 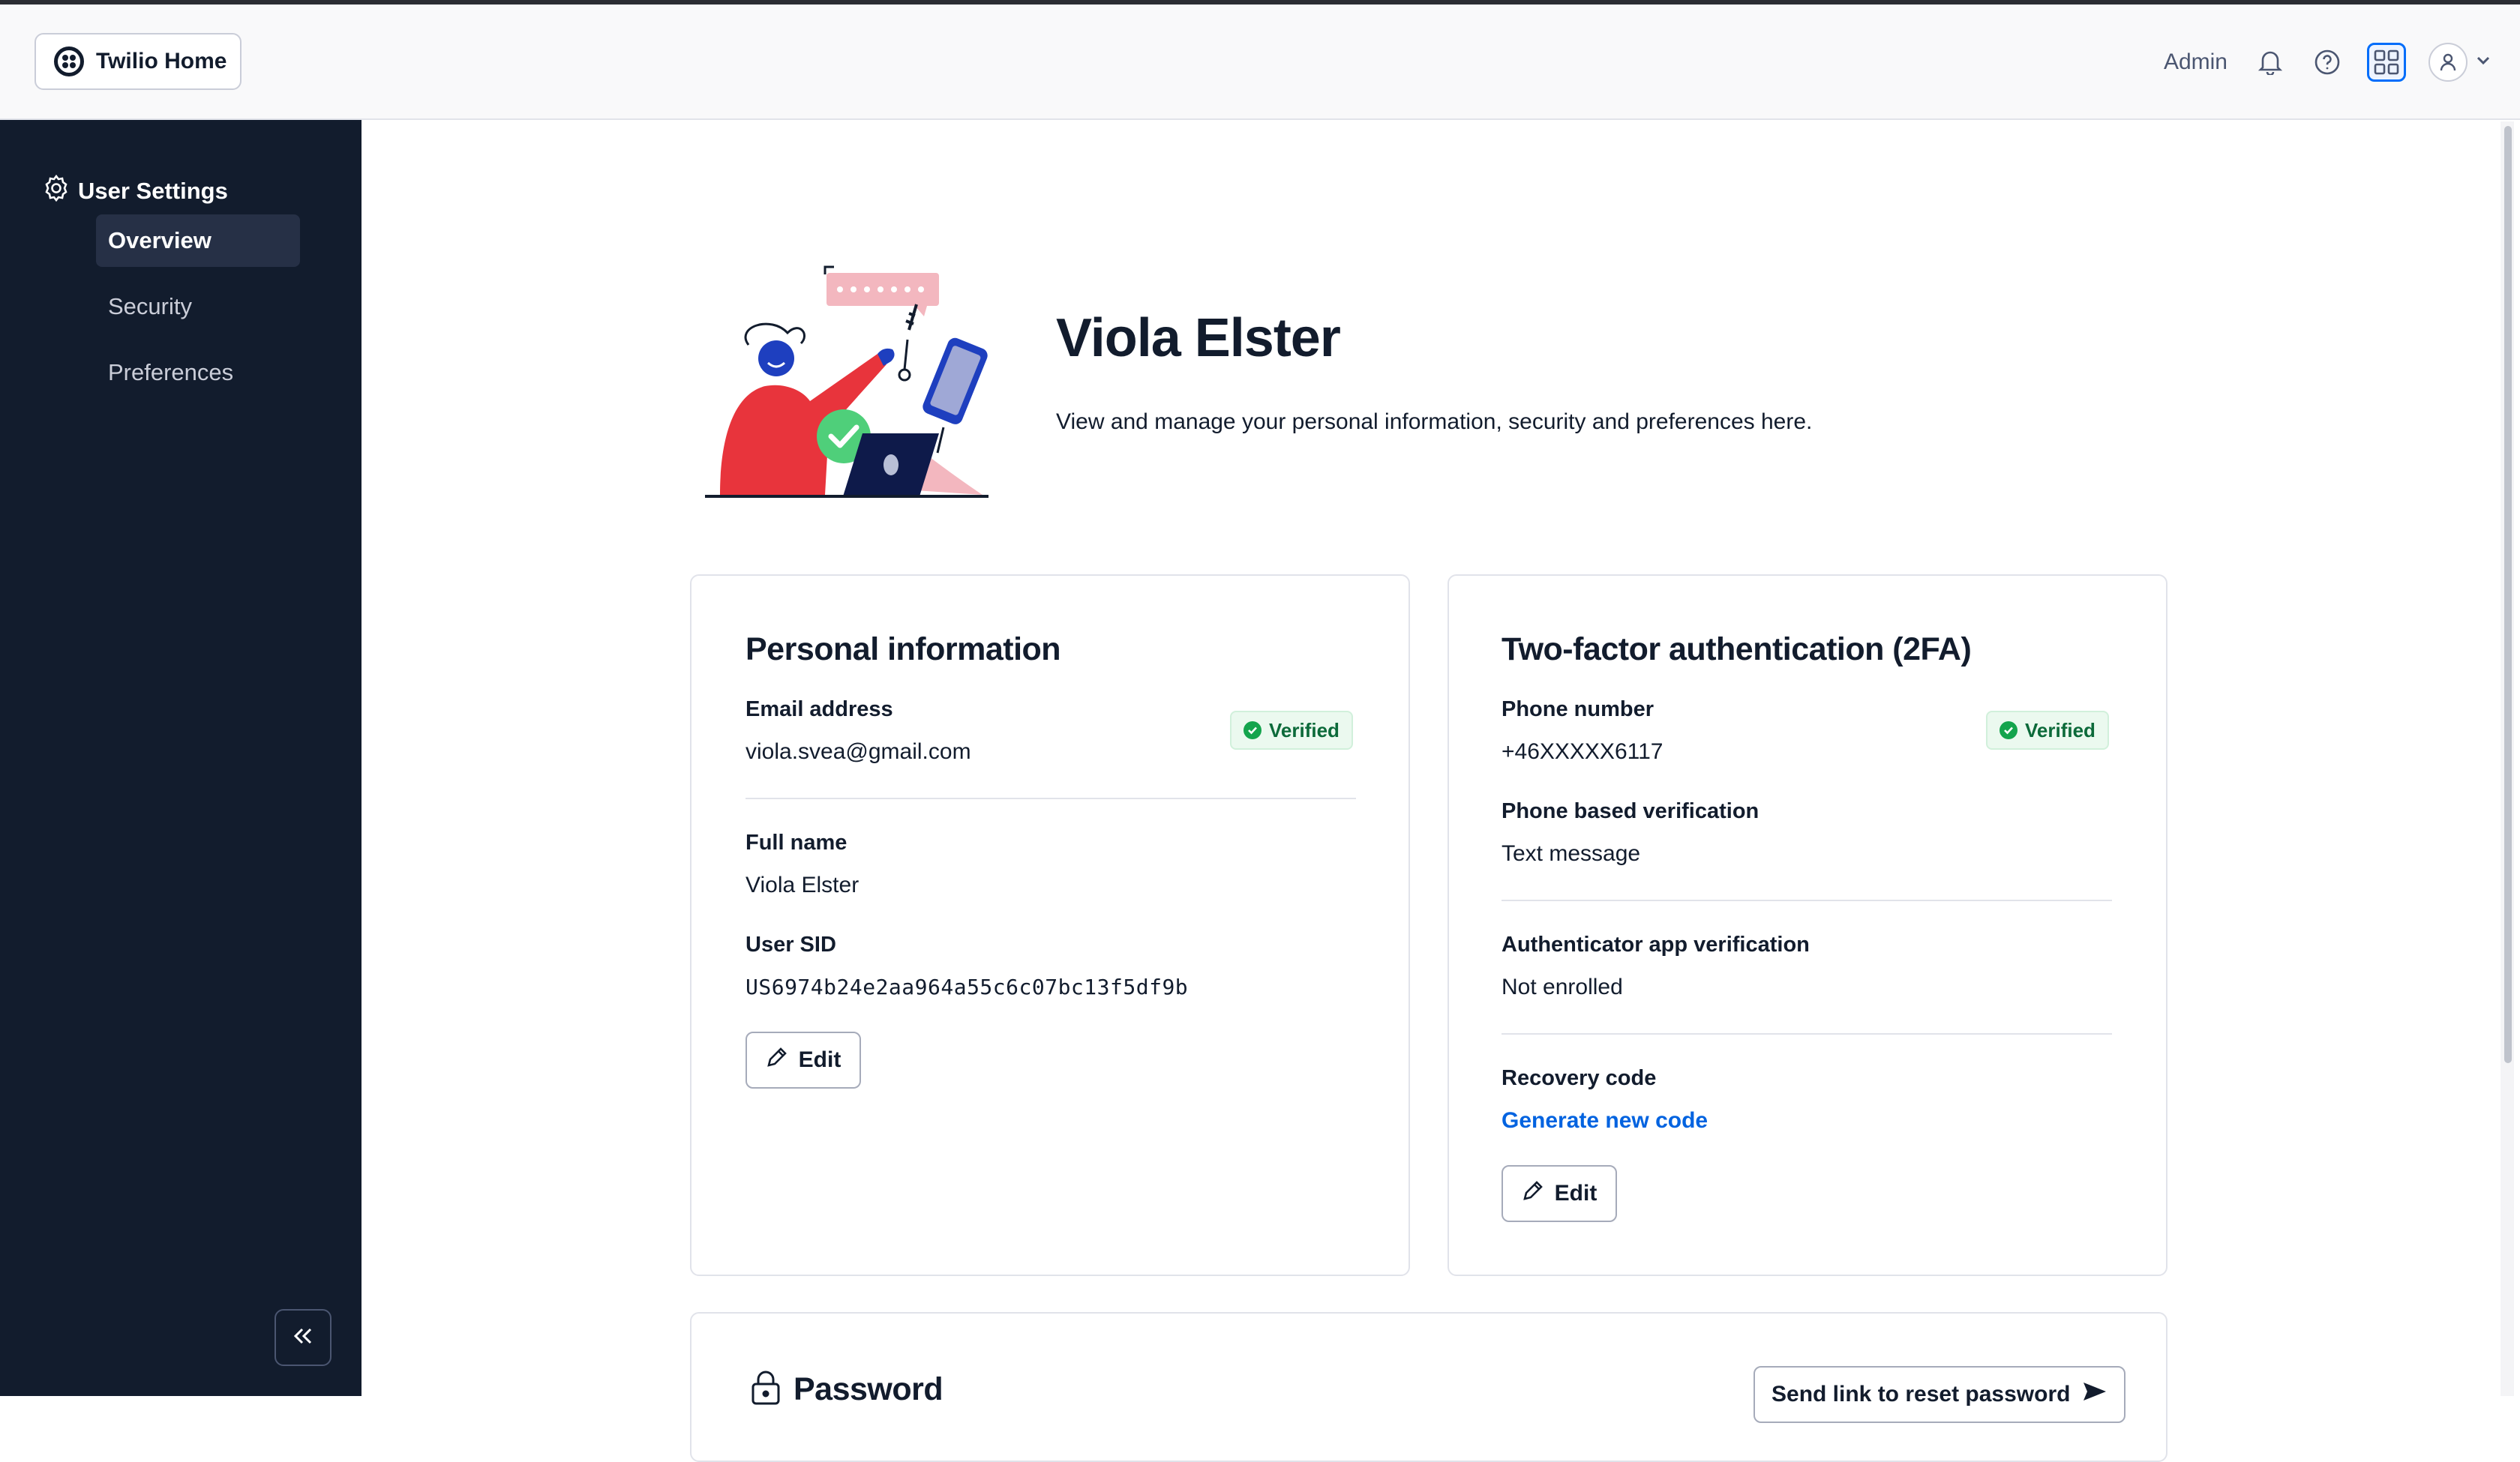 I want to click on phone-verified-badge: Verified, so click(x=2047, y=730).